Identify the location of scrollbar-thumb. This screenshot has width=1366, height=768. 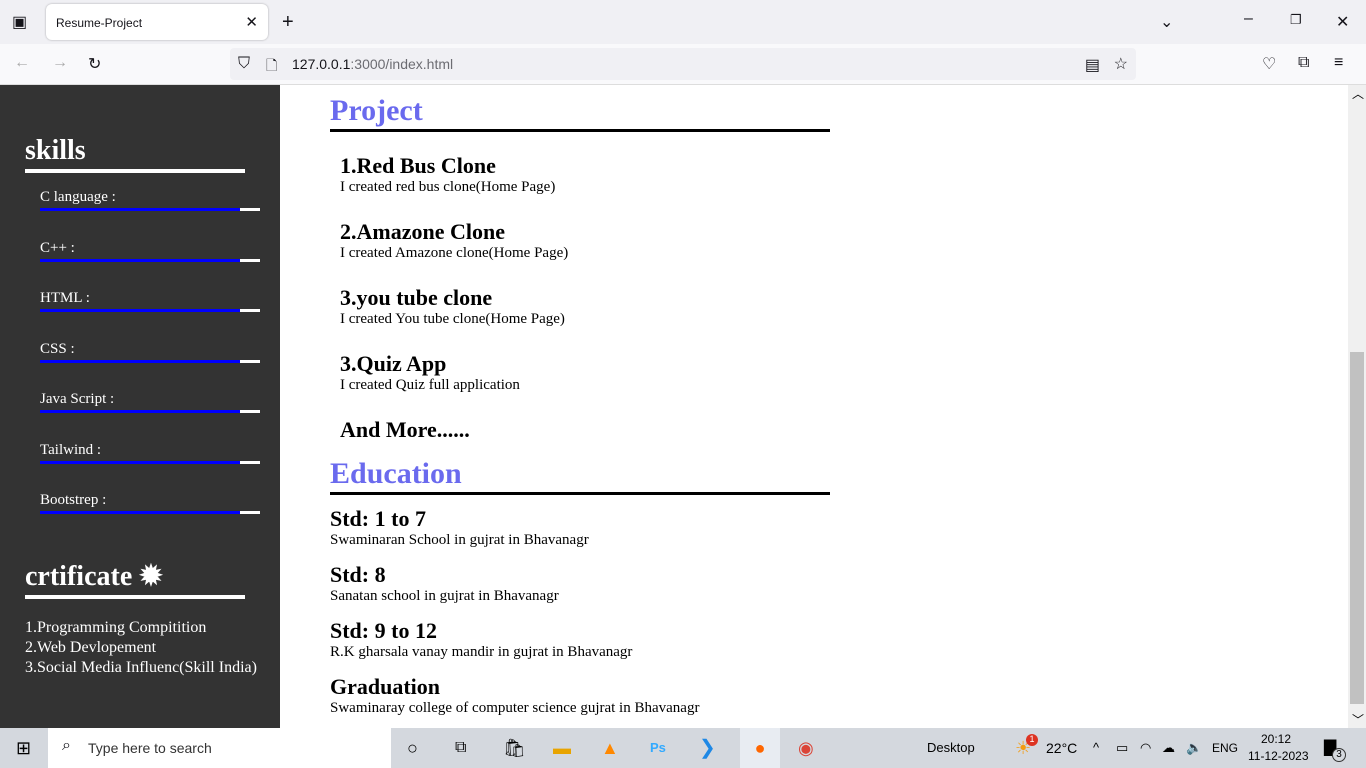
(1357, 528).